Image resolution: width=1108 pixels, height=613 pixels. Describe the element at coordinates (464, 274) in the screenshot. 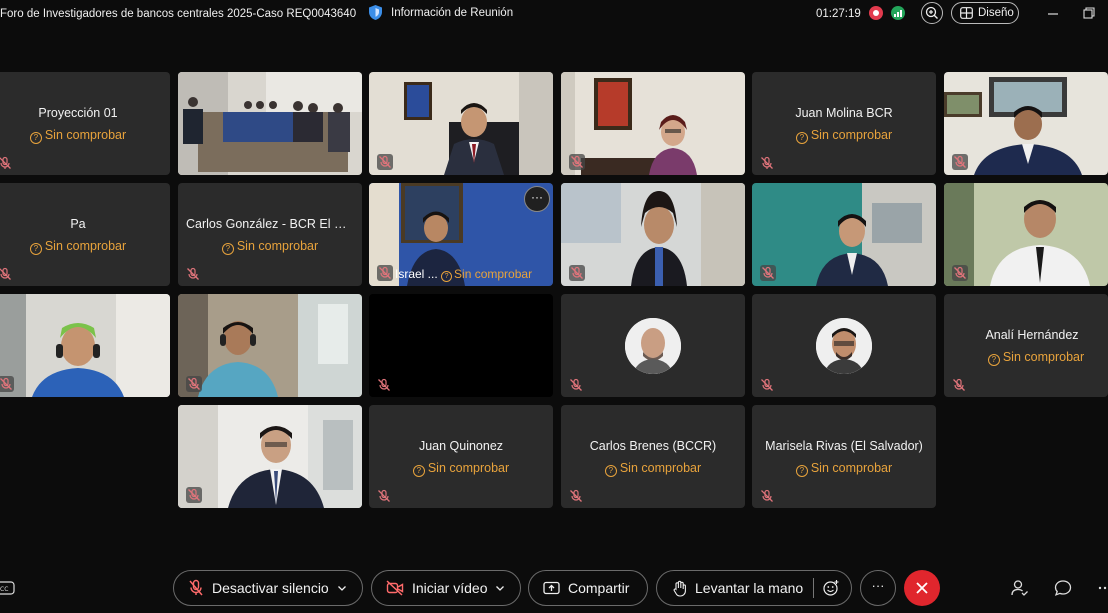

I see `participant-name-overlay: Israel ... ? Sin comprobar` at that location.